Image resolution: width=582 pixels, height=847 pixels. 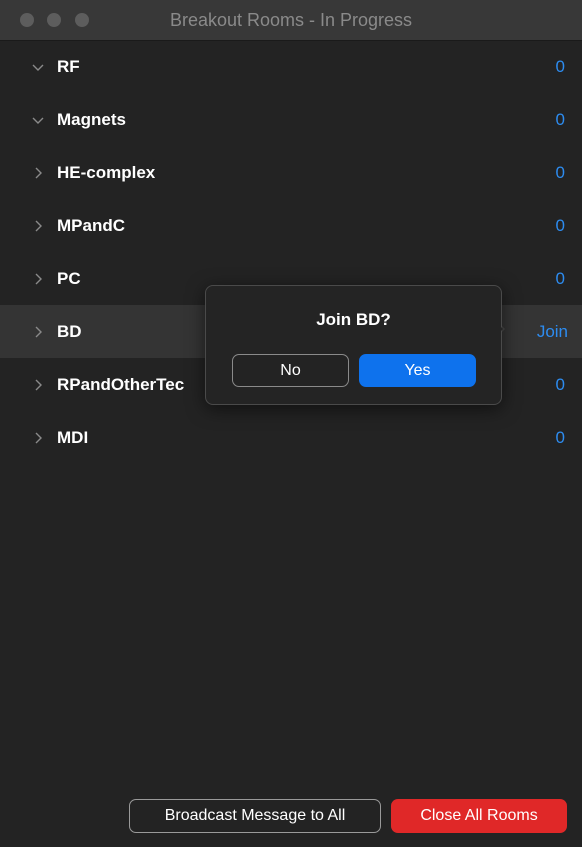 What do you see at coordinates (417, 370) in the screenshot?
I see `yes-button: Yes` at bounding box center [417, 370].